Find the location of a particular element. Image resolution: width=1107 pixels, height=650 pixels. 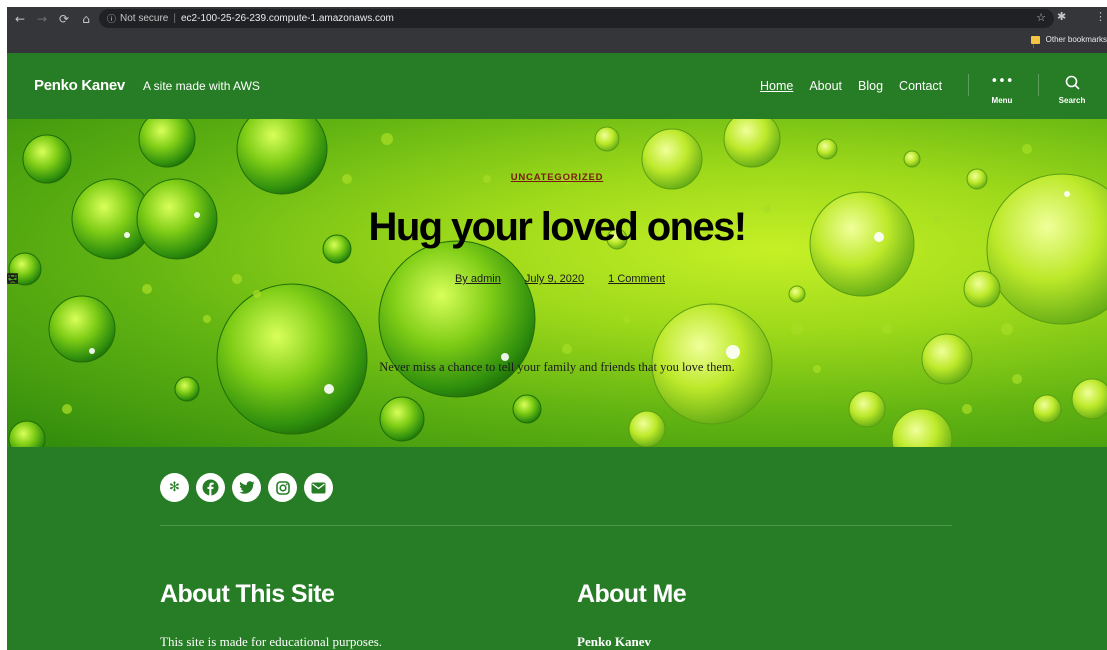

other-bookmarks: Other bookmarks is located at coordinates (1068, 39).